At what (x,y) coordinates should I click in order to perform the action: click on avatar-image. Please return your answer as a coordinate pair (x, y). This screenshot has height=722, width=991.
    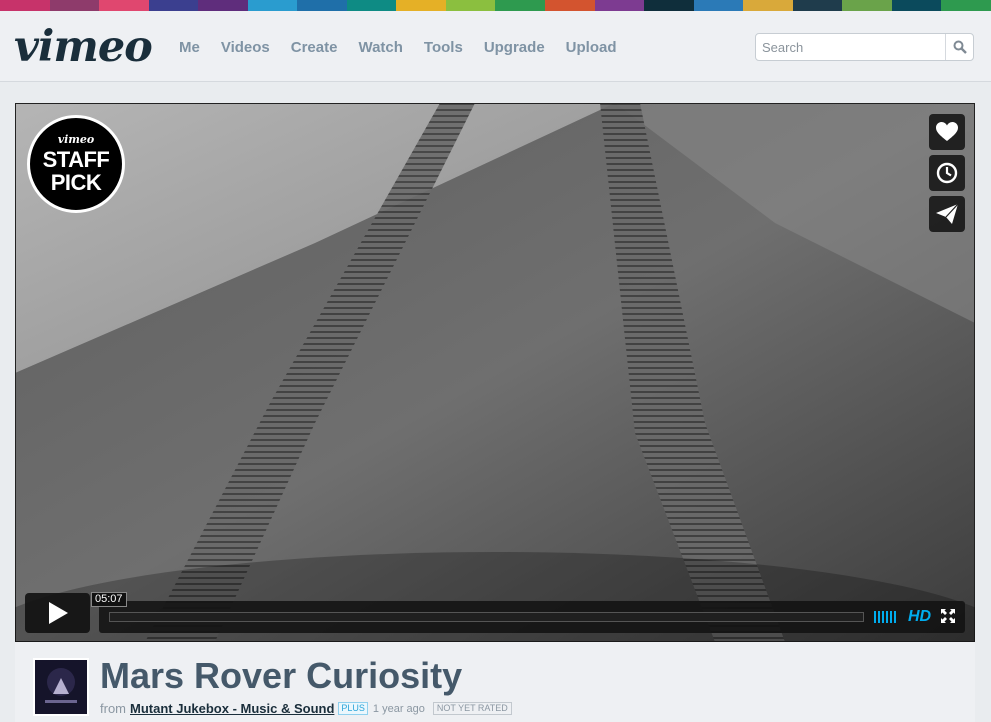
    Looking at the image, I should click on (61, 687).